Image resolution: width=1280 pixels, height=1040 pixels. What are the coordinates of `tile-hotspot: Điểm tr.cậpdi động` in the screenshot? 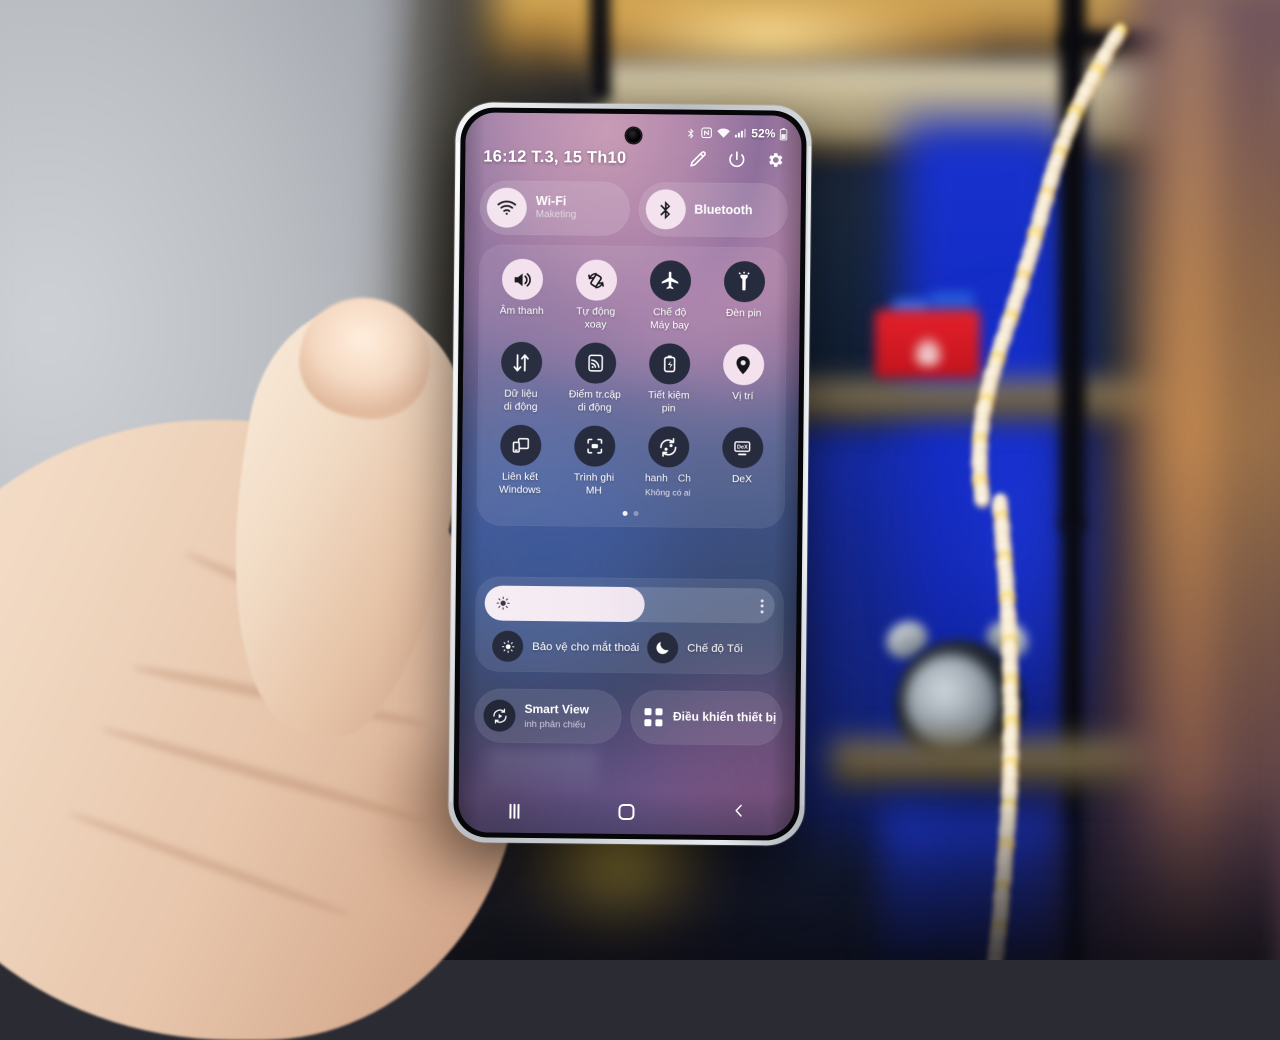 It's located at (595, 384).